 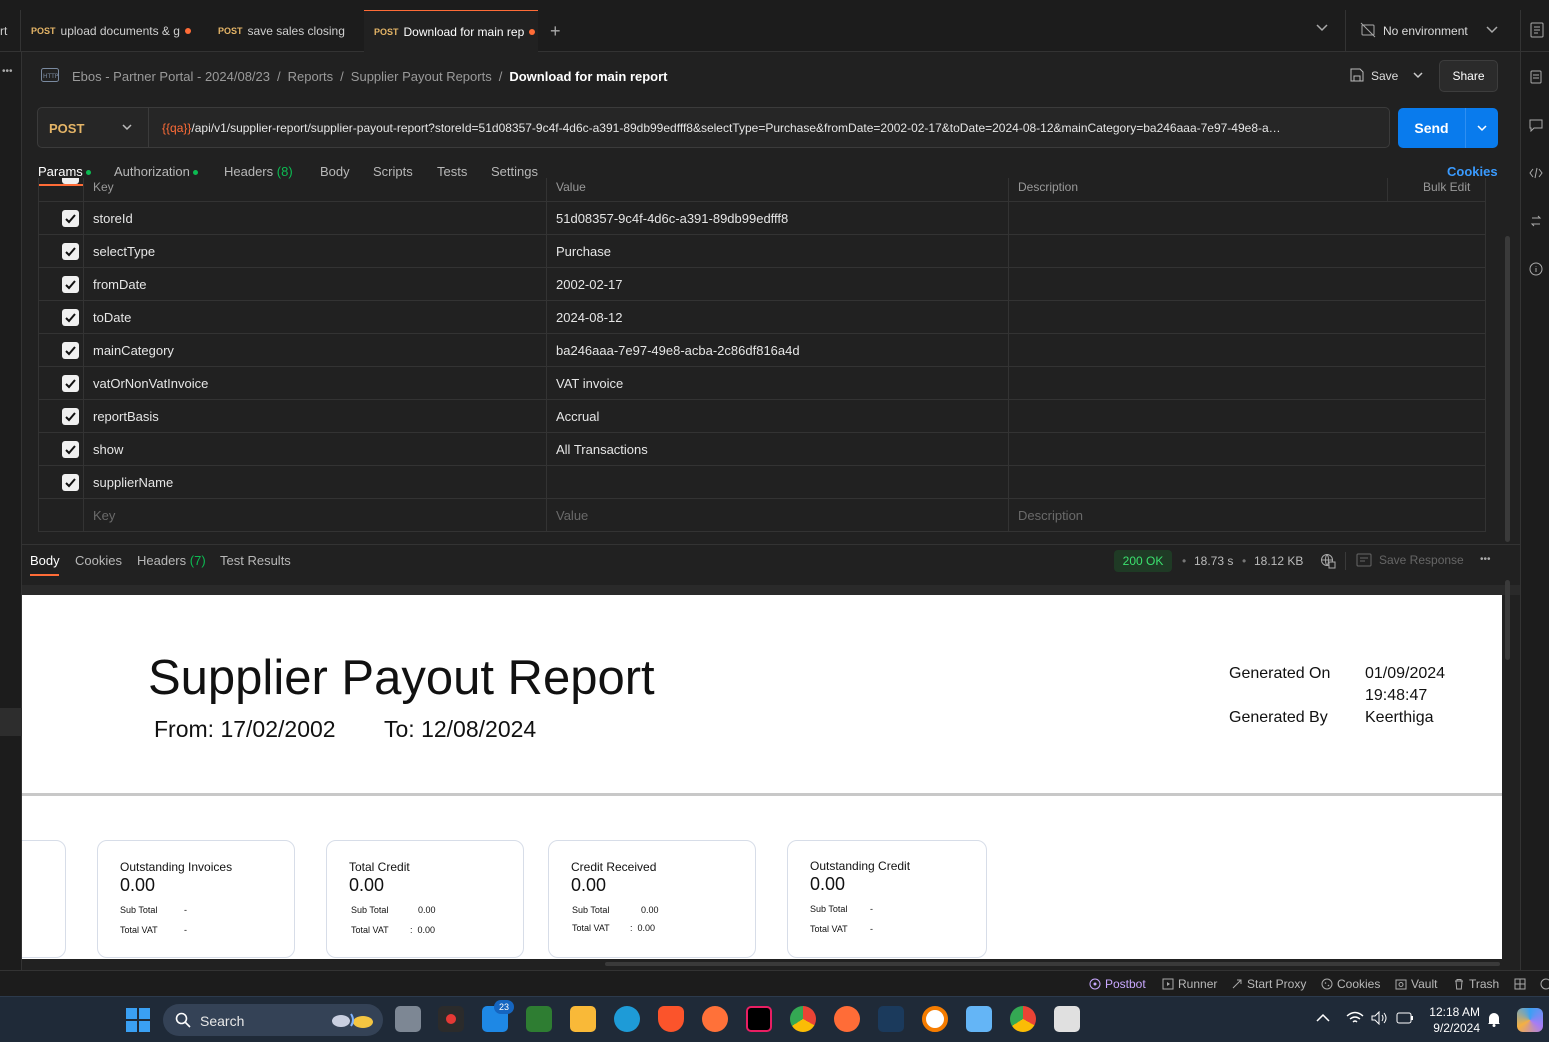 What do you see at coordinates (583, 251) in the screenshot?
I see `param-value: Purchase` at bounding box center [583, 251].